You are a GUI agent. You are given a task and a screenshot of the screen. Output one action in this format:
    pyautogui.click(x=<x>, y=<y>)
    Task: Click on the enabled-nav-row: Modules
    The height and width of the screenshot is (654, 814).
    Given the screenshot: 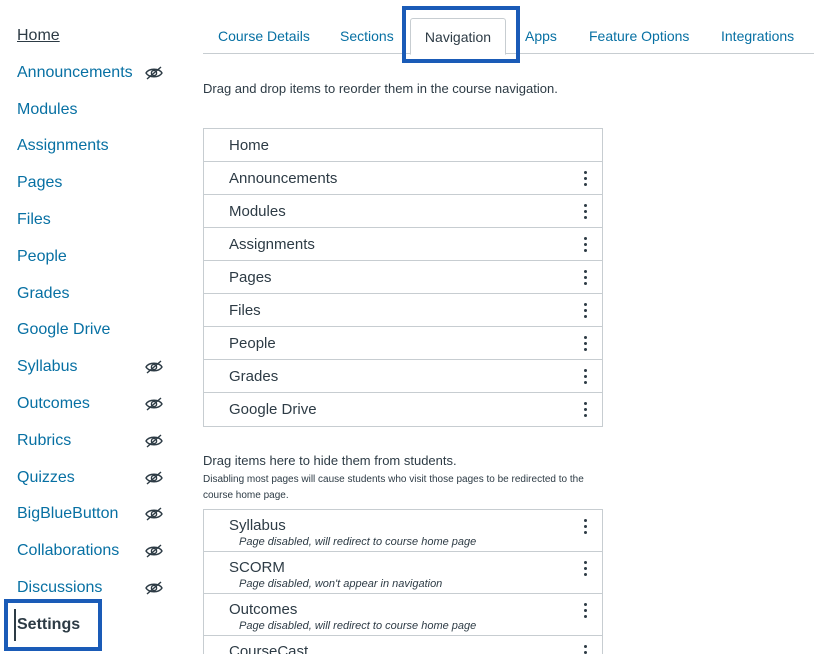 What is the action you would take?
    pyautogui.click(x=403, y=211)
    